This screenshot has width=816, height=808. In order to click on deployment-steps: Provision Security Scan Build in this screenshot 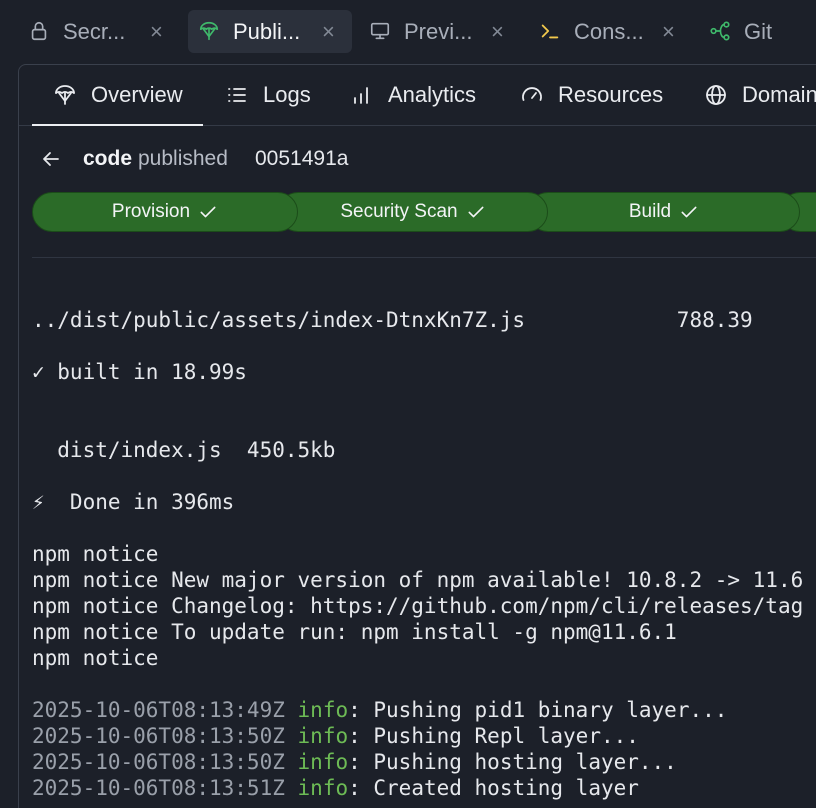, I will do `click(424, 212)`.